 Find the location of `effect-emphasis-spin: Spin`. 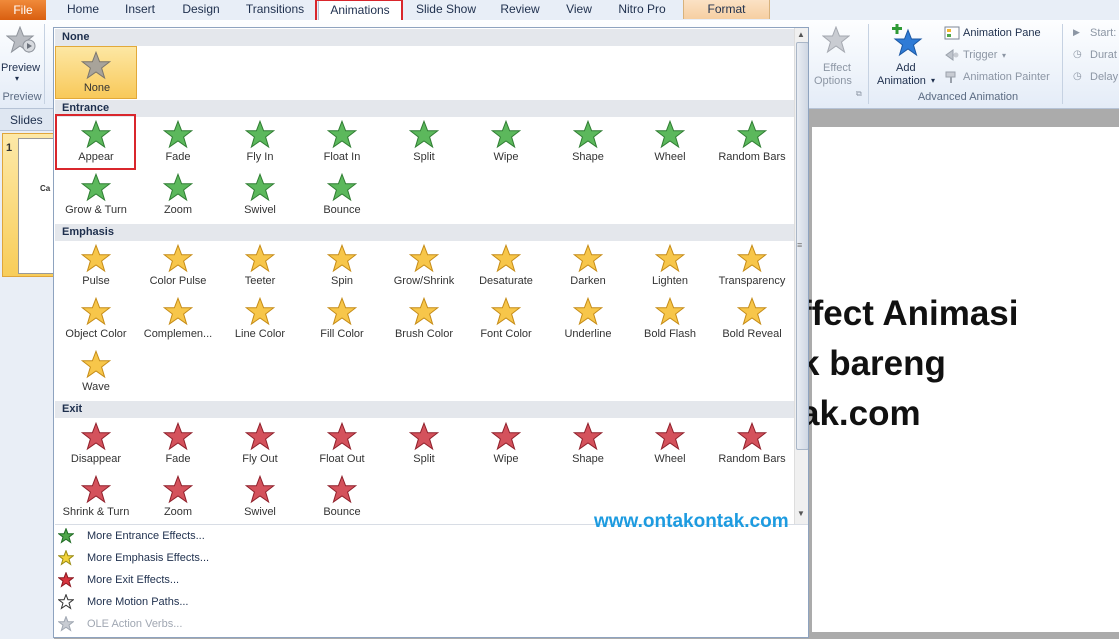

effect-emphasis-spin: Spin is located at coordinates (342, 266).